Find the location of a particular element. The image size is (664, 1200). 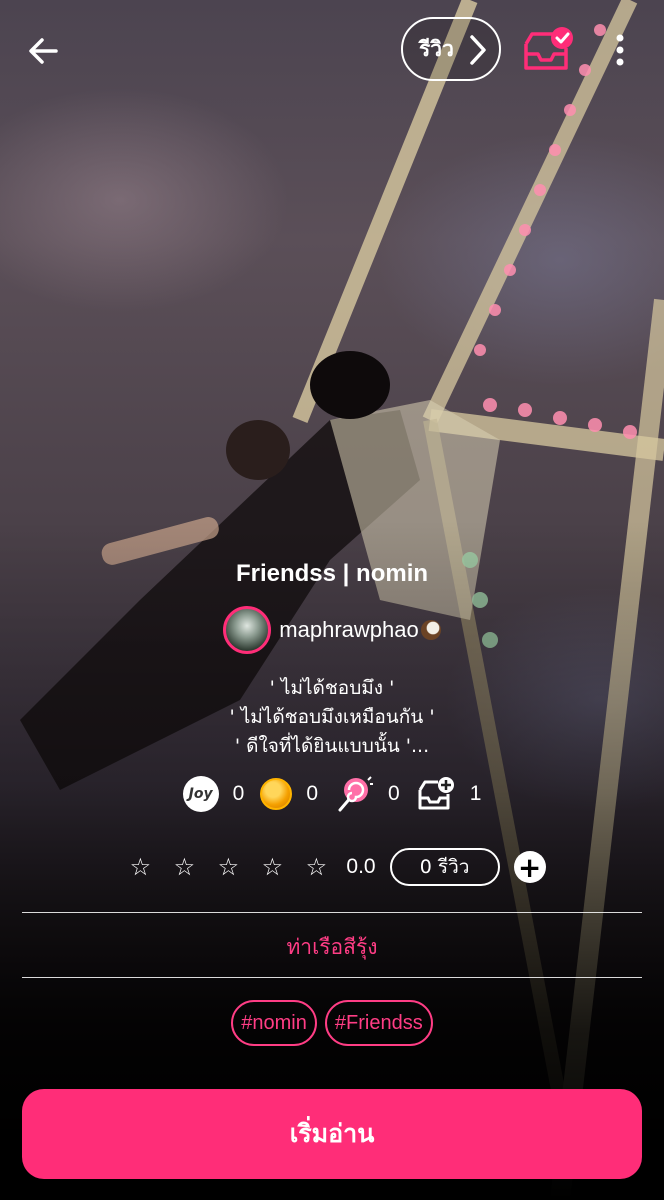

stat-shelf: 1 is located at coordinates (449, 794).